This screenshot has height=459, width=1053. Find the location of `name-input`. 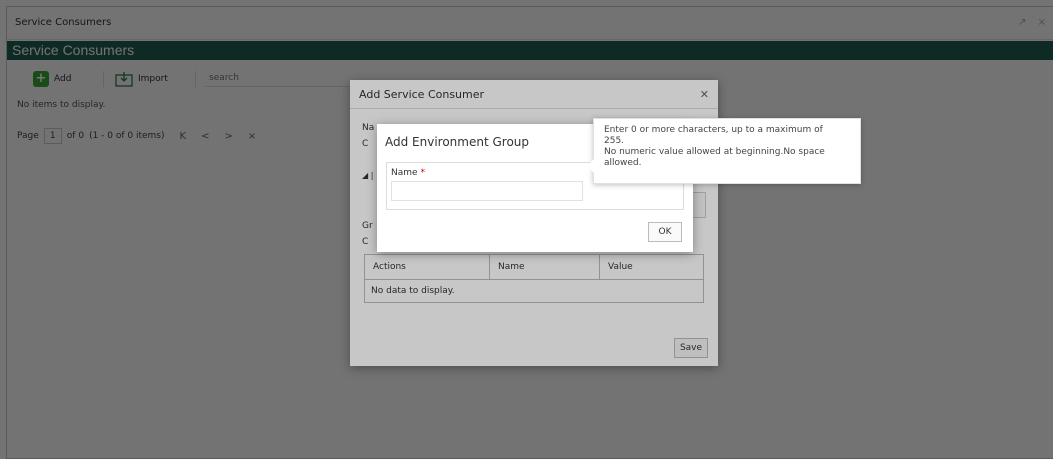

name-input is located at coordinates (487, 191).